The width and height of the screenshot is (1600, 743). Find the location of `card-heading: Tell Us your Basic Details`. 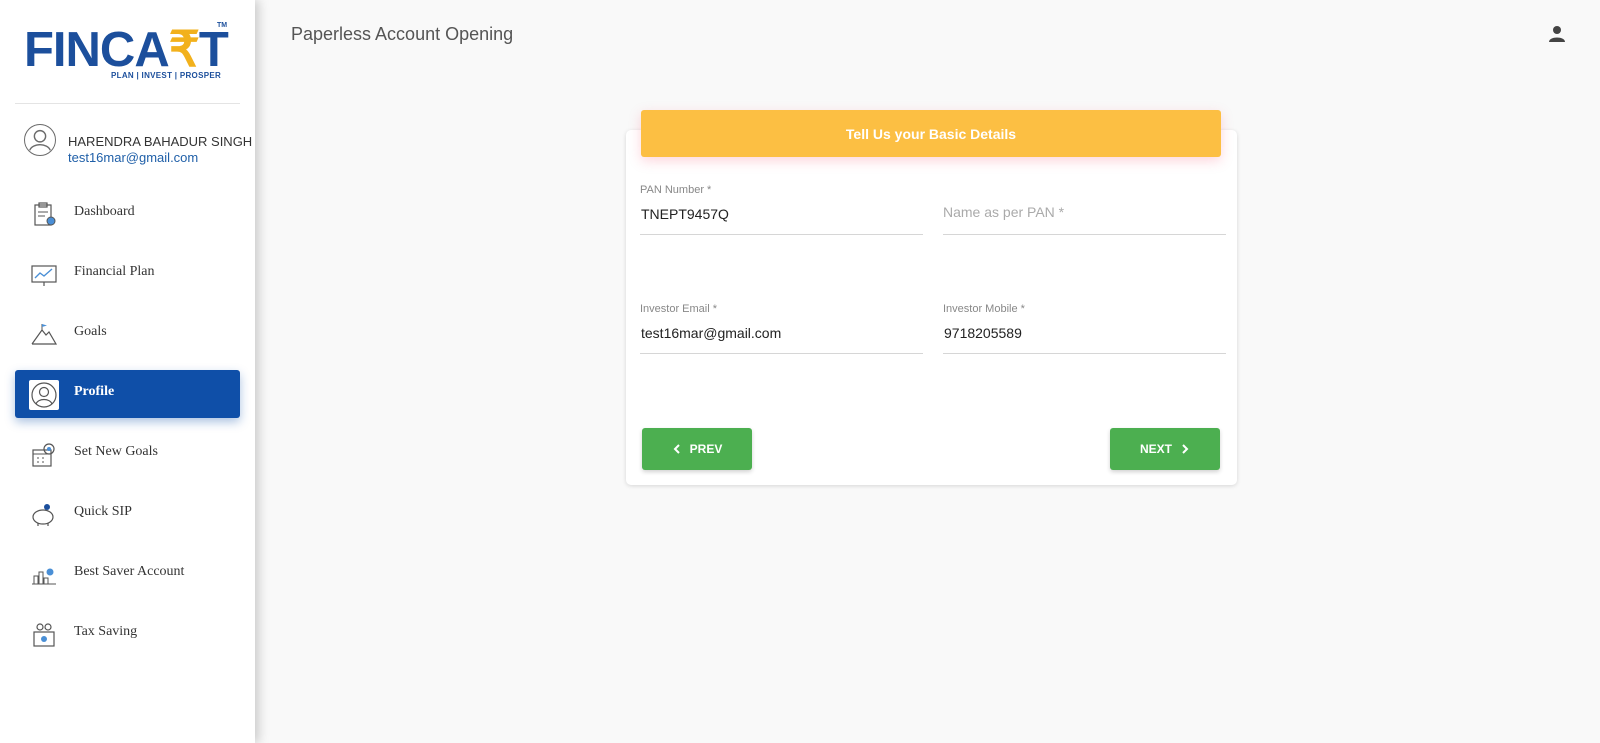

card-heading: Tell Us your Basic Details is located at coordinates (931, 133).